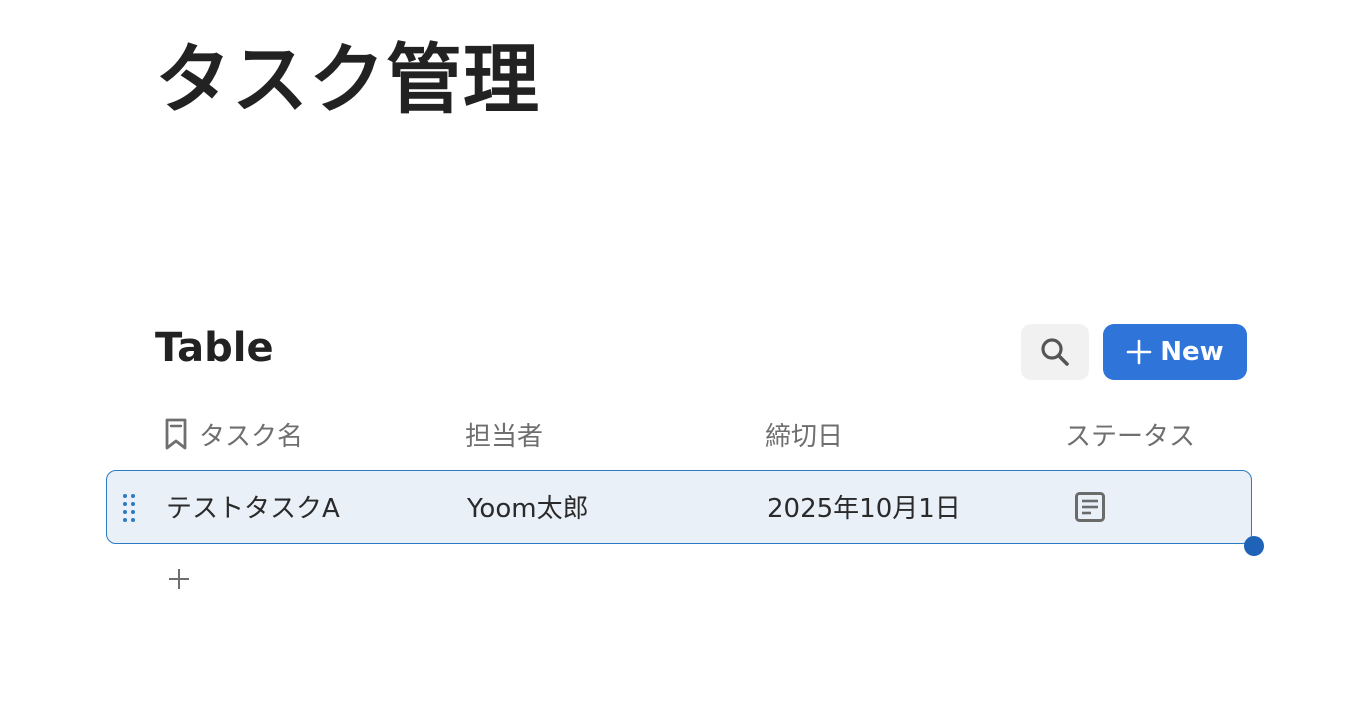  What do you see at coordinates (129, 508) in the screenshot?
I see `drag-handle-icon` at bounding box center [129, 508].